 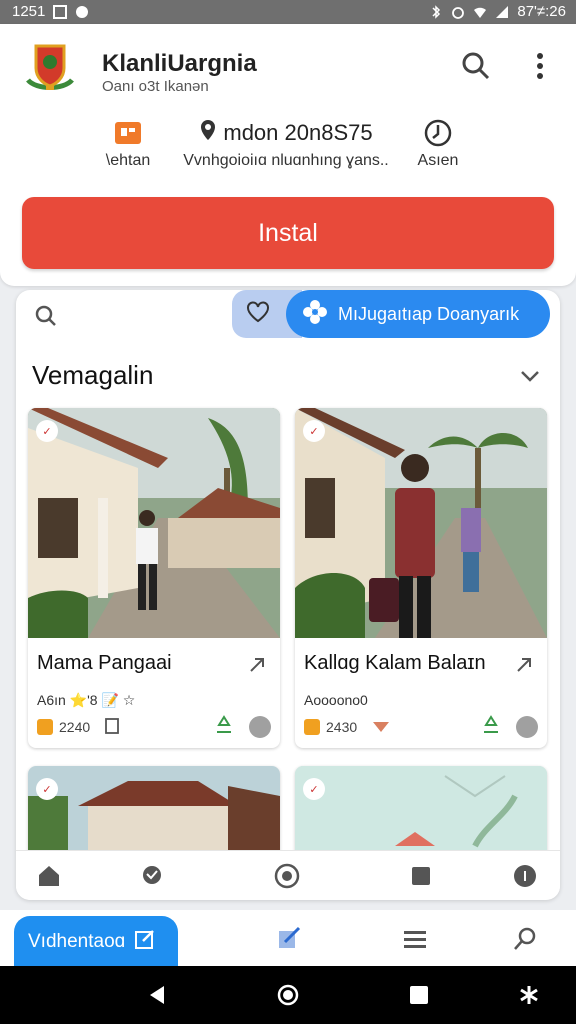 I want to click on category-chip: MıJugaıtıap Doanyarık, so click(x=418, y=314).